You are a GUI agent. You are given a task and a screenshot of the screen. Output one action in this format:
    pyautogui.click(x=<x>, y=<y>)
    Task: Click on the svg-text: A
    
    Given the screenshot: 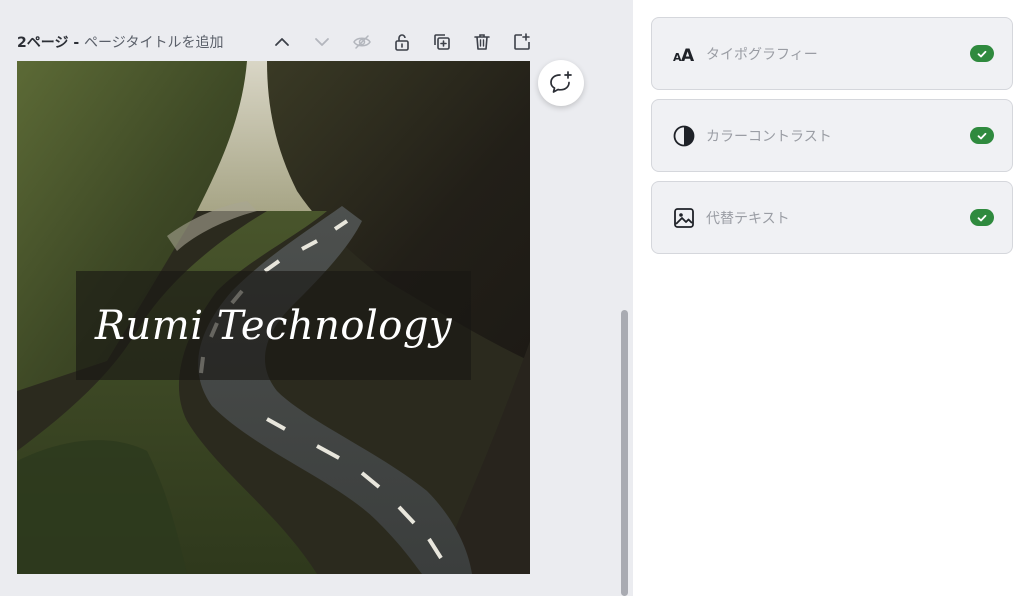 What is the action you would take?
    pyautogui.click(x=688, y=56)
    